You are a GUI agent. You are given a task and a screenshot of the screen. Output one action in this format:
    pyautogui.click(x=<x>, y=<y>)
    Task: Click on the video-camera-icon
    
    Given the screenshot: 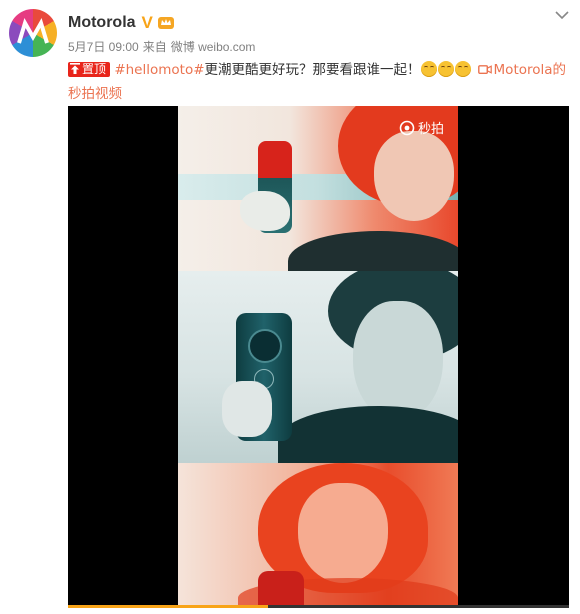 What is the action you would take?
    pyautogui.click(x=484, y=69)
    